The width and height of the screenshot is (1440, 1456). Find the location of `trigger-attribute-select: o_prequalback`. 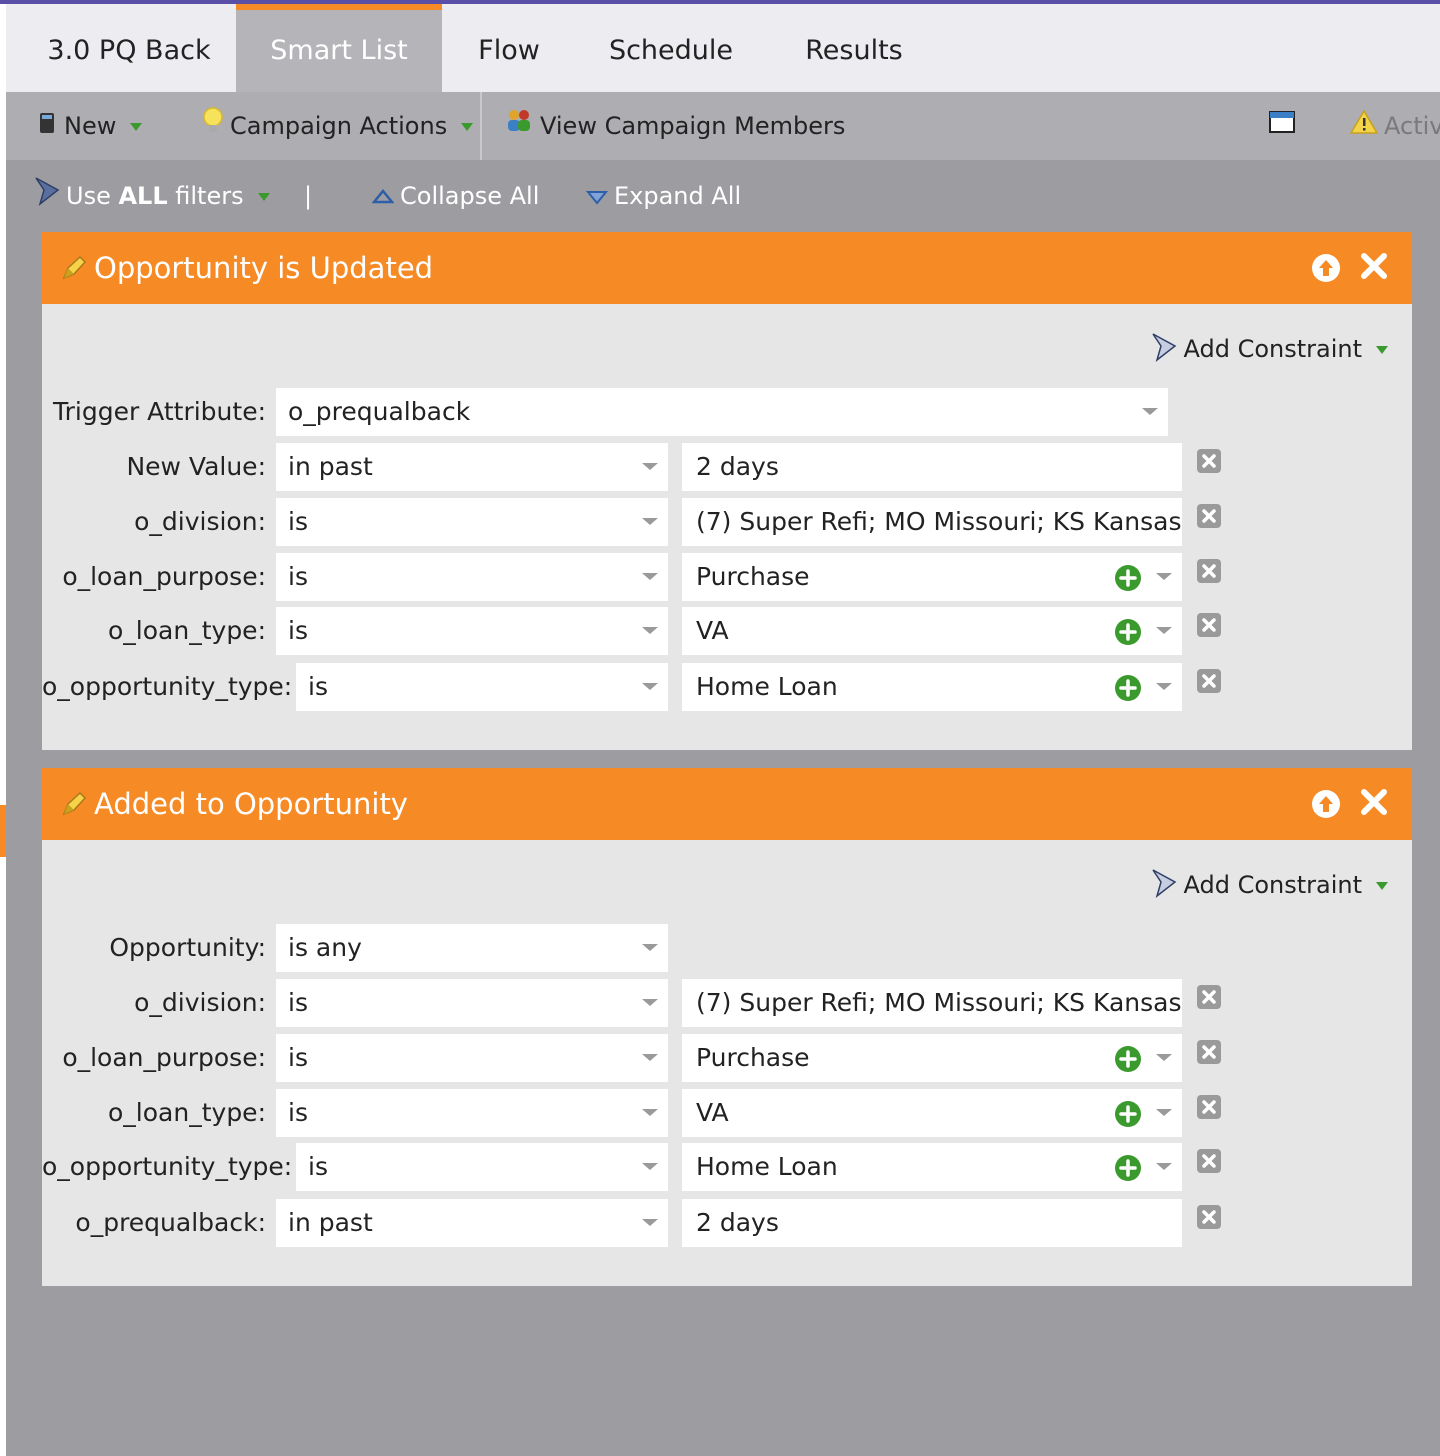

trigger-attribute-select: o_prequalback is located at coordinates (722, 412).